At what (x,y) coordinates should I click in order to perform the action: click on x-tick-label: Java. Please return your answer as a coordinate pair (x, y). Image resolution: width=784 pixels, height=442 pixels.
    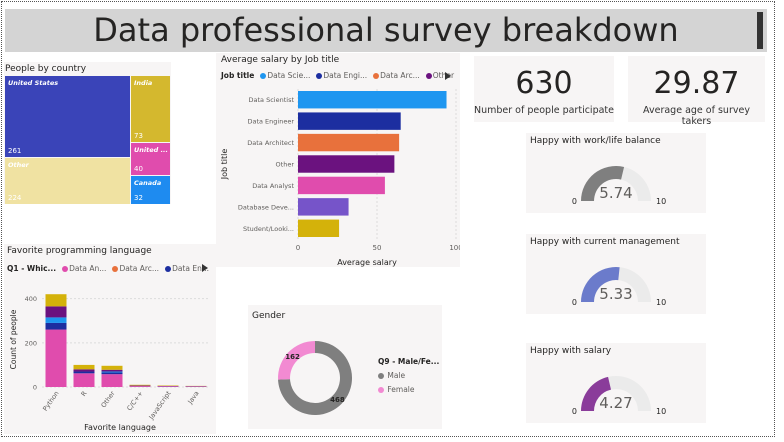
    Looking at the image, I should click on (193, 398).